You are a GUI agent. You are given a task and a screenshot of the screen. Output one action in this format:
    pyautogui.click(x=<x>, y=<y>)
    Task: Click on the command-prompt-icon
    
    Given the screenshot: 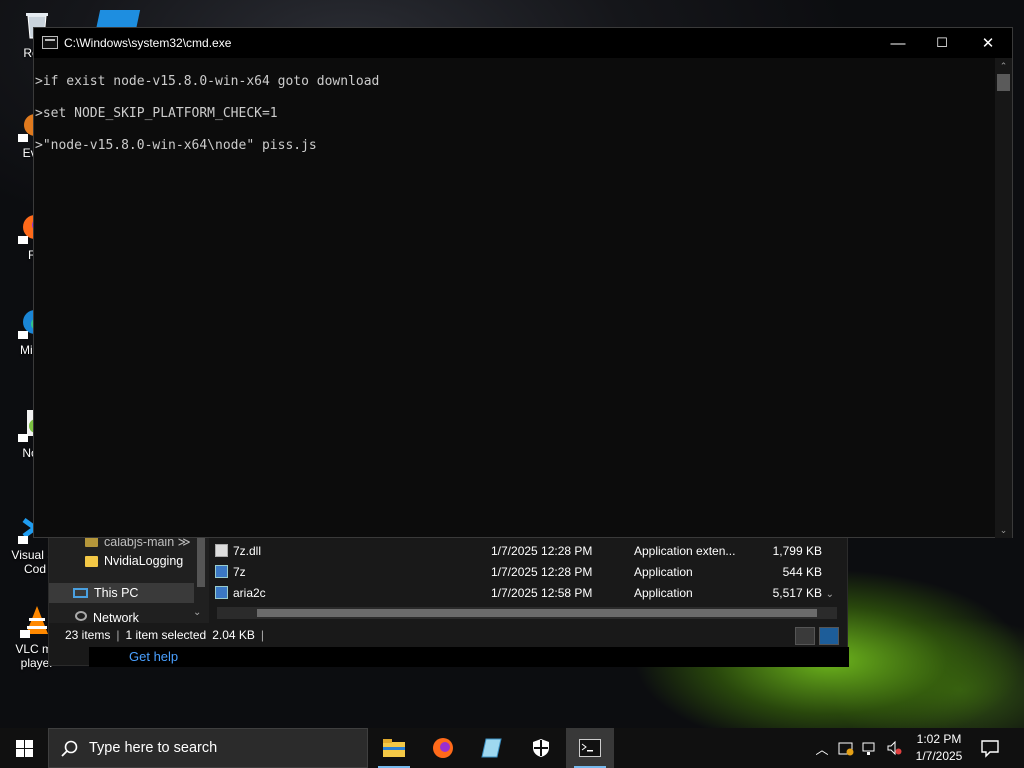 What is the action you would take?
    pyautogui.click(x=590, y=748)
    